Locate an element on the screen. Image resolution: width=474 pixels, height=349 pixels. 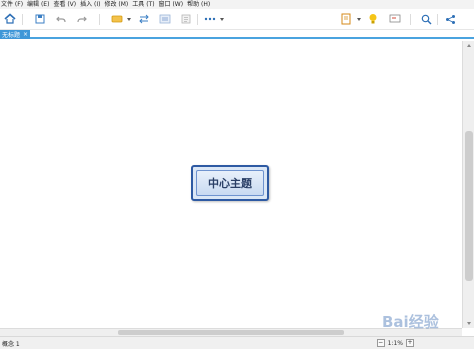
central-topic: 中心主题 is located at coordinates (230, 183).